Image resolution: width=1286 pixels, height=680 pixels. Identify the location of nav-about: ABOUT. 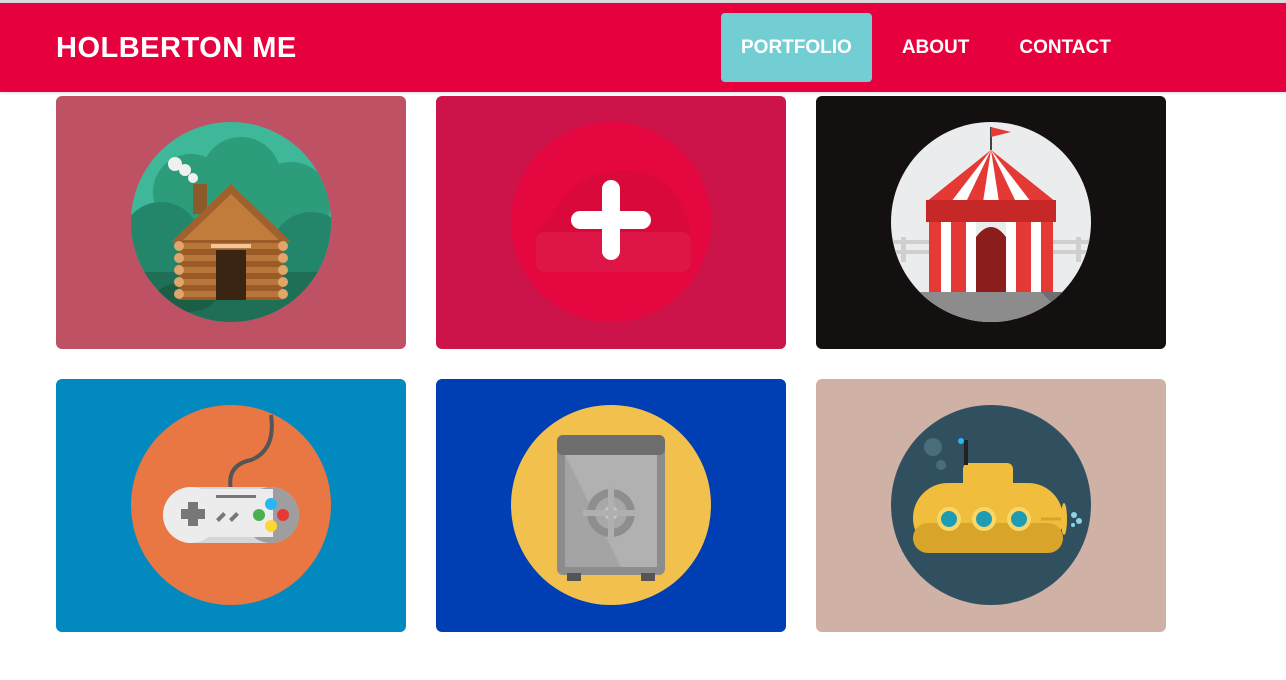
(936, 47).